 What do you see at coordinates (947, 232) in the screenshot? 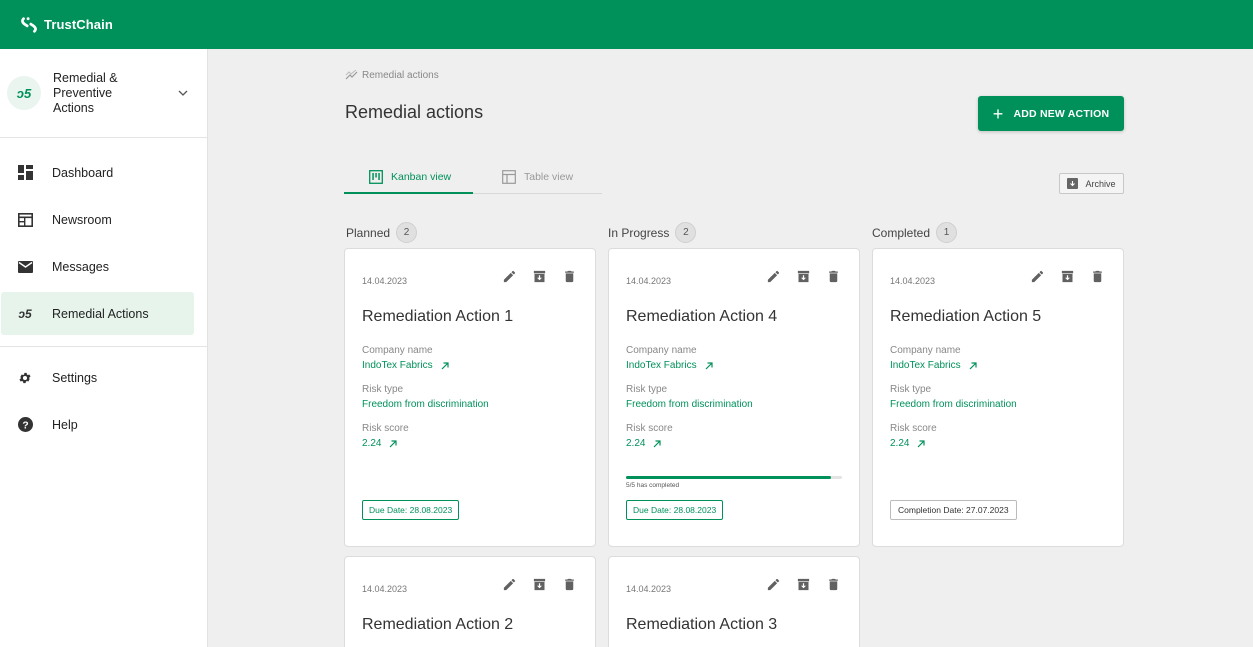
I see `column-count-badge: 1` at bounding box center [947, 232].